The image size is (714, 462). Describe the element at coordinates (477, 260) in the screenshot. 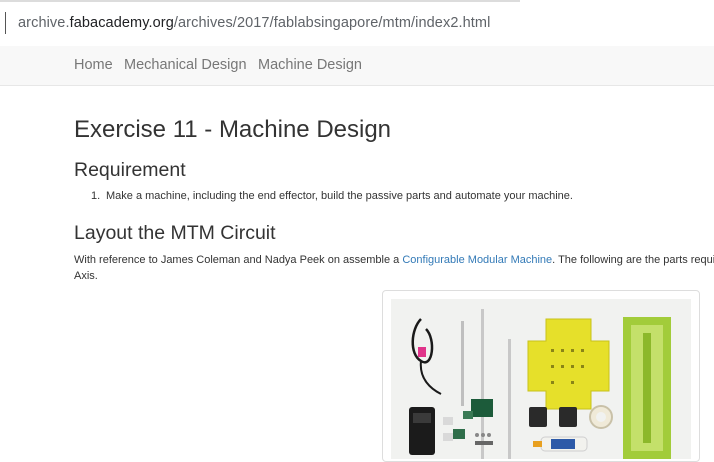

I see `configurable-modular-machine-link: Configurable Modular Machine` at that location.